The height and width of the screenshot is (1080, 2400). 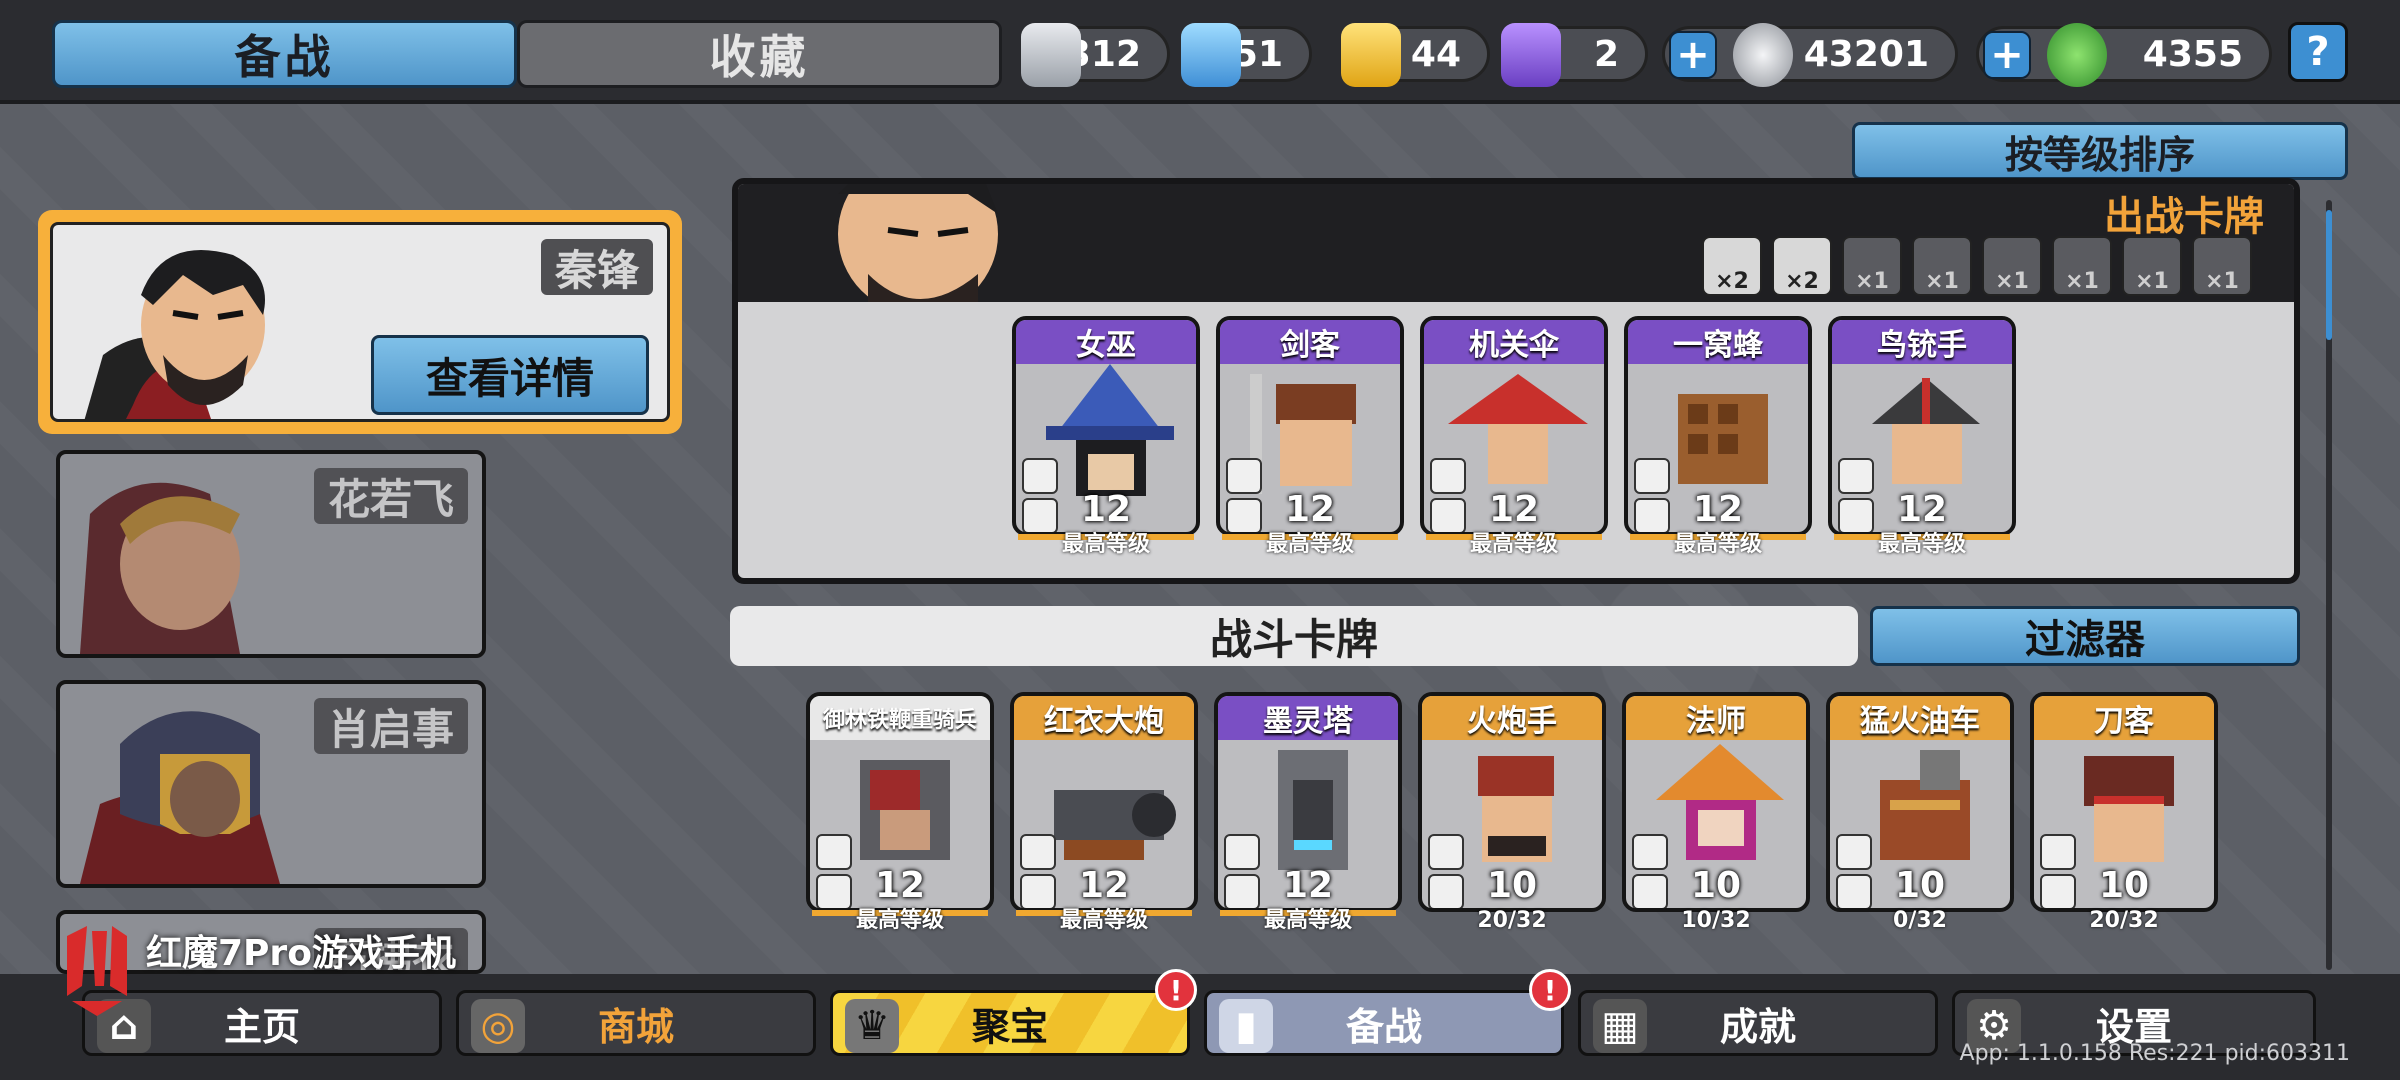 I want to click on rocket-rack-icon, so click(x=1723, y=439).